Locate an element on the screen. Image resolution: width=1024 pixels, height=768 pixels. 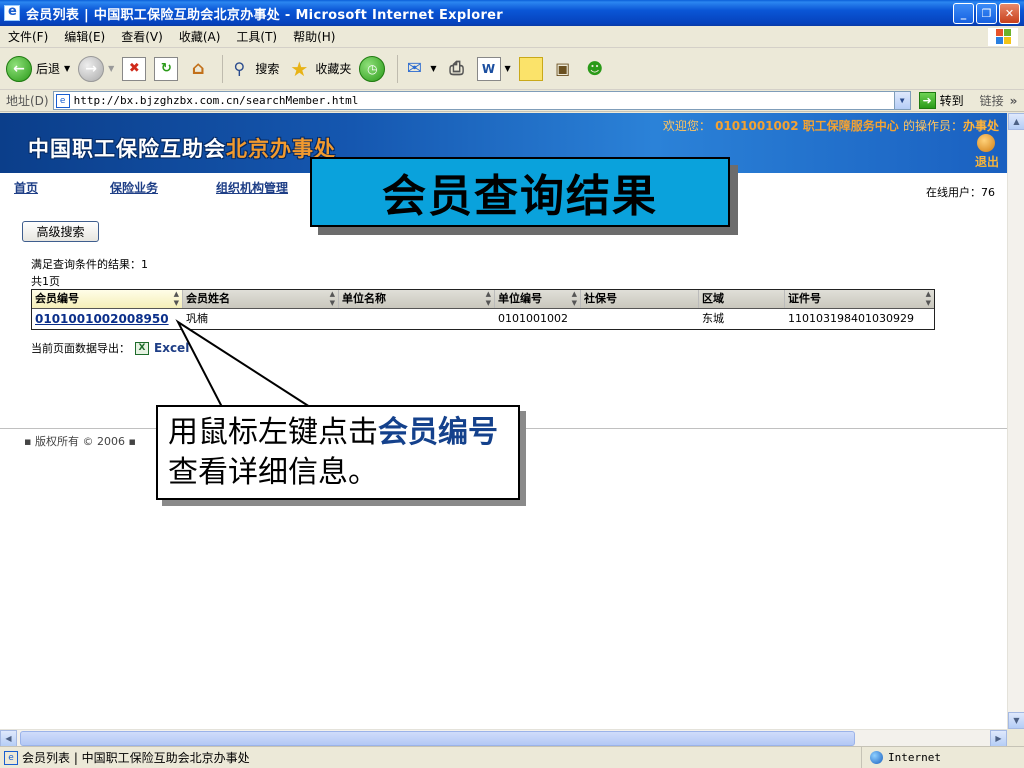
search-button: ⚲ 搜索 is located at coordinates (253, 69).